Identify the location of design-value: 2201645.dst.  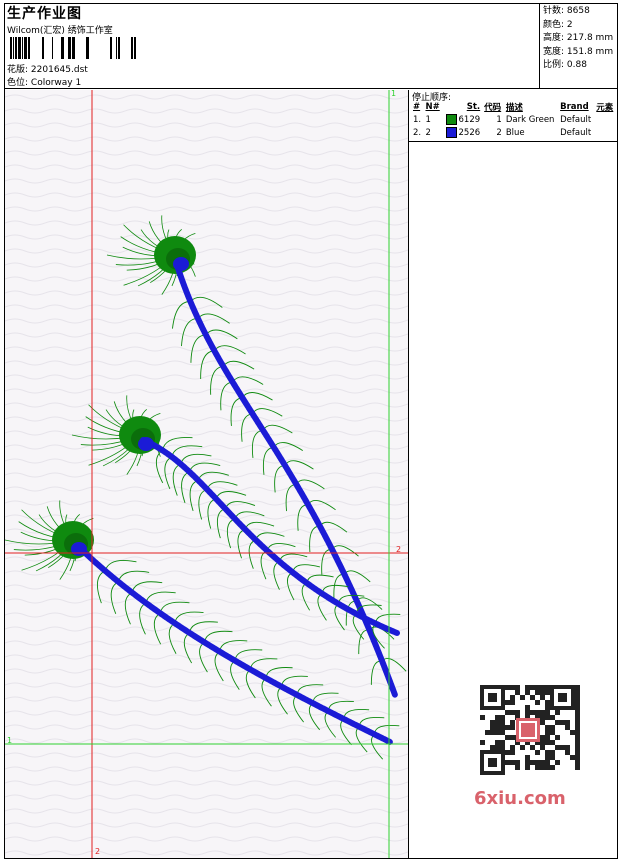
(59, 70).